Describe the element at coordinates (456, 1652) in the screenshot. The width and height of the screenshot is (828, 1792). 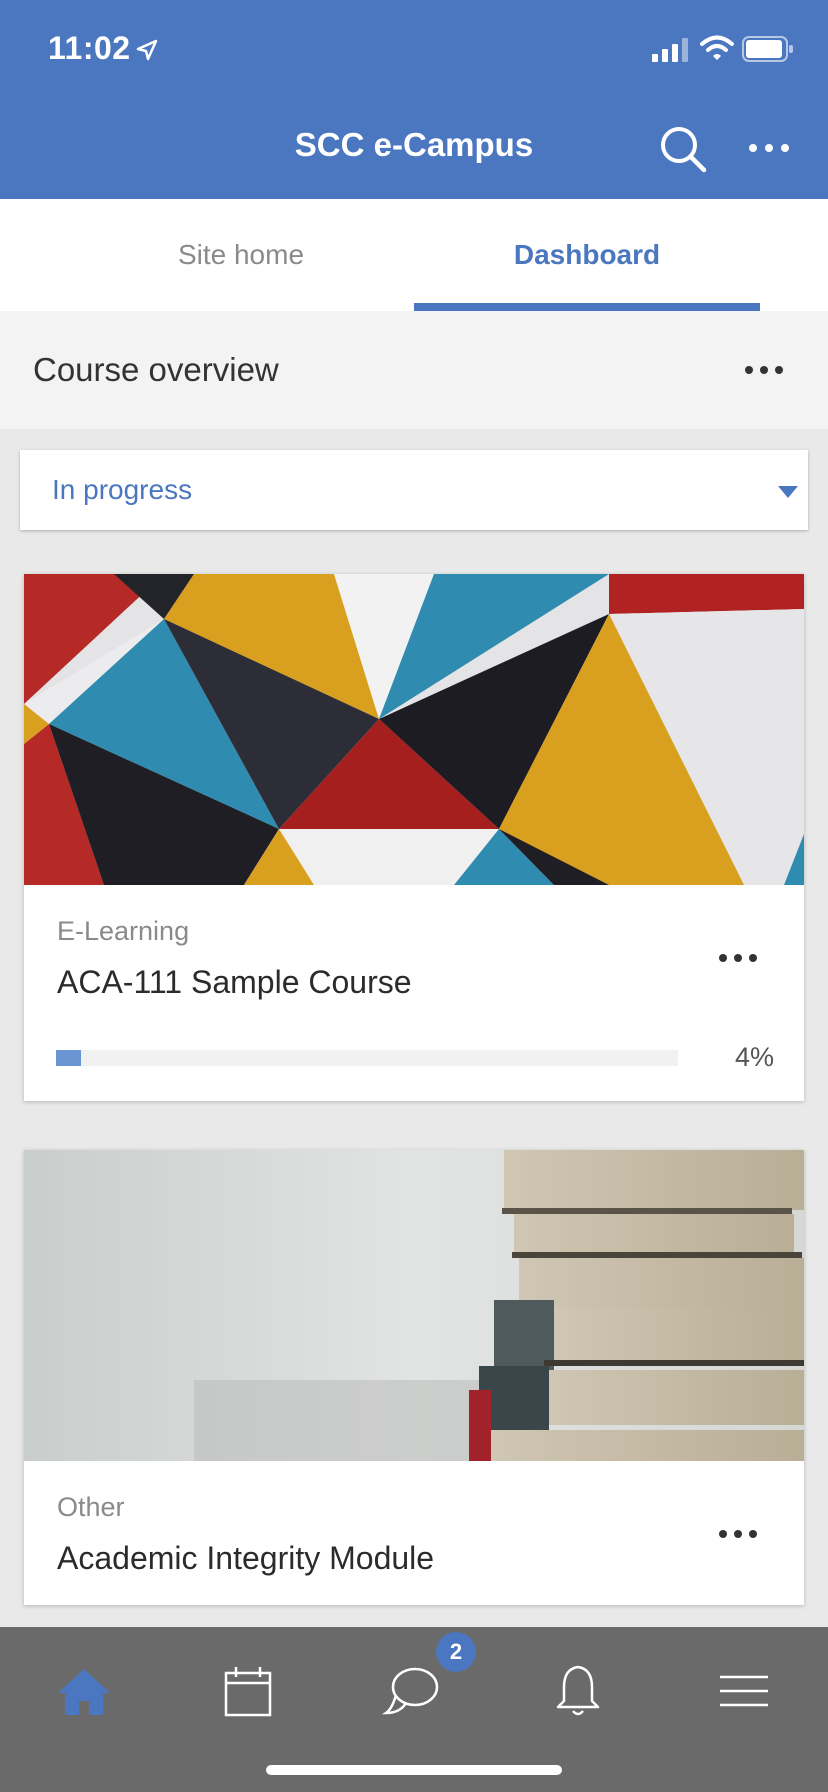
I see `messages-badge: 2` at that location.